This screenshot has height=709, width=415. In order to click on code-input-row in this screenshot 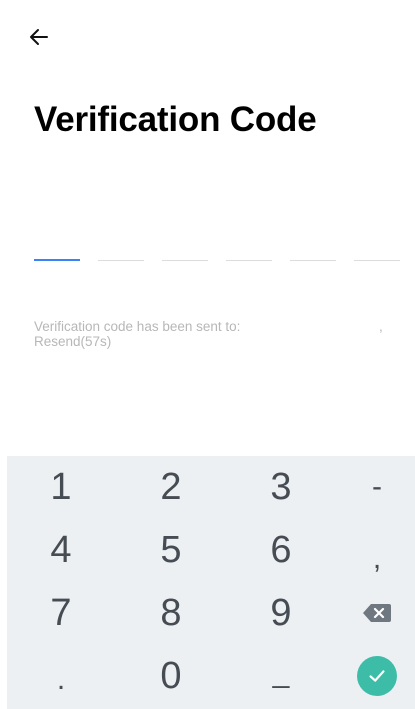, I will do `click(207, 246)`.